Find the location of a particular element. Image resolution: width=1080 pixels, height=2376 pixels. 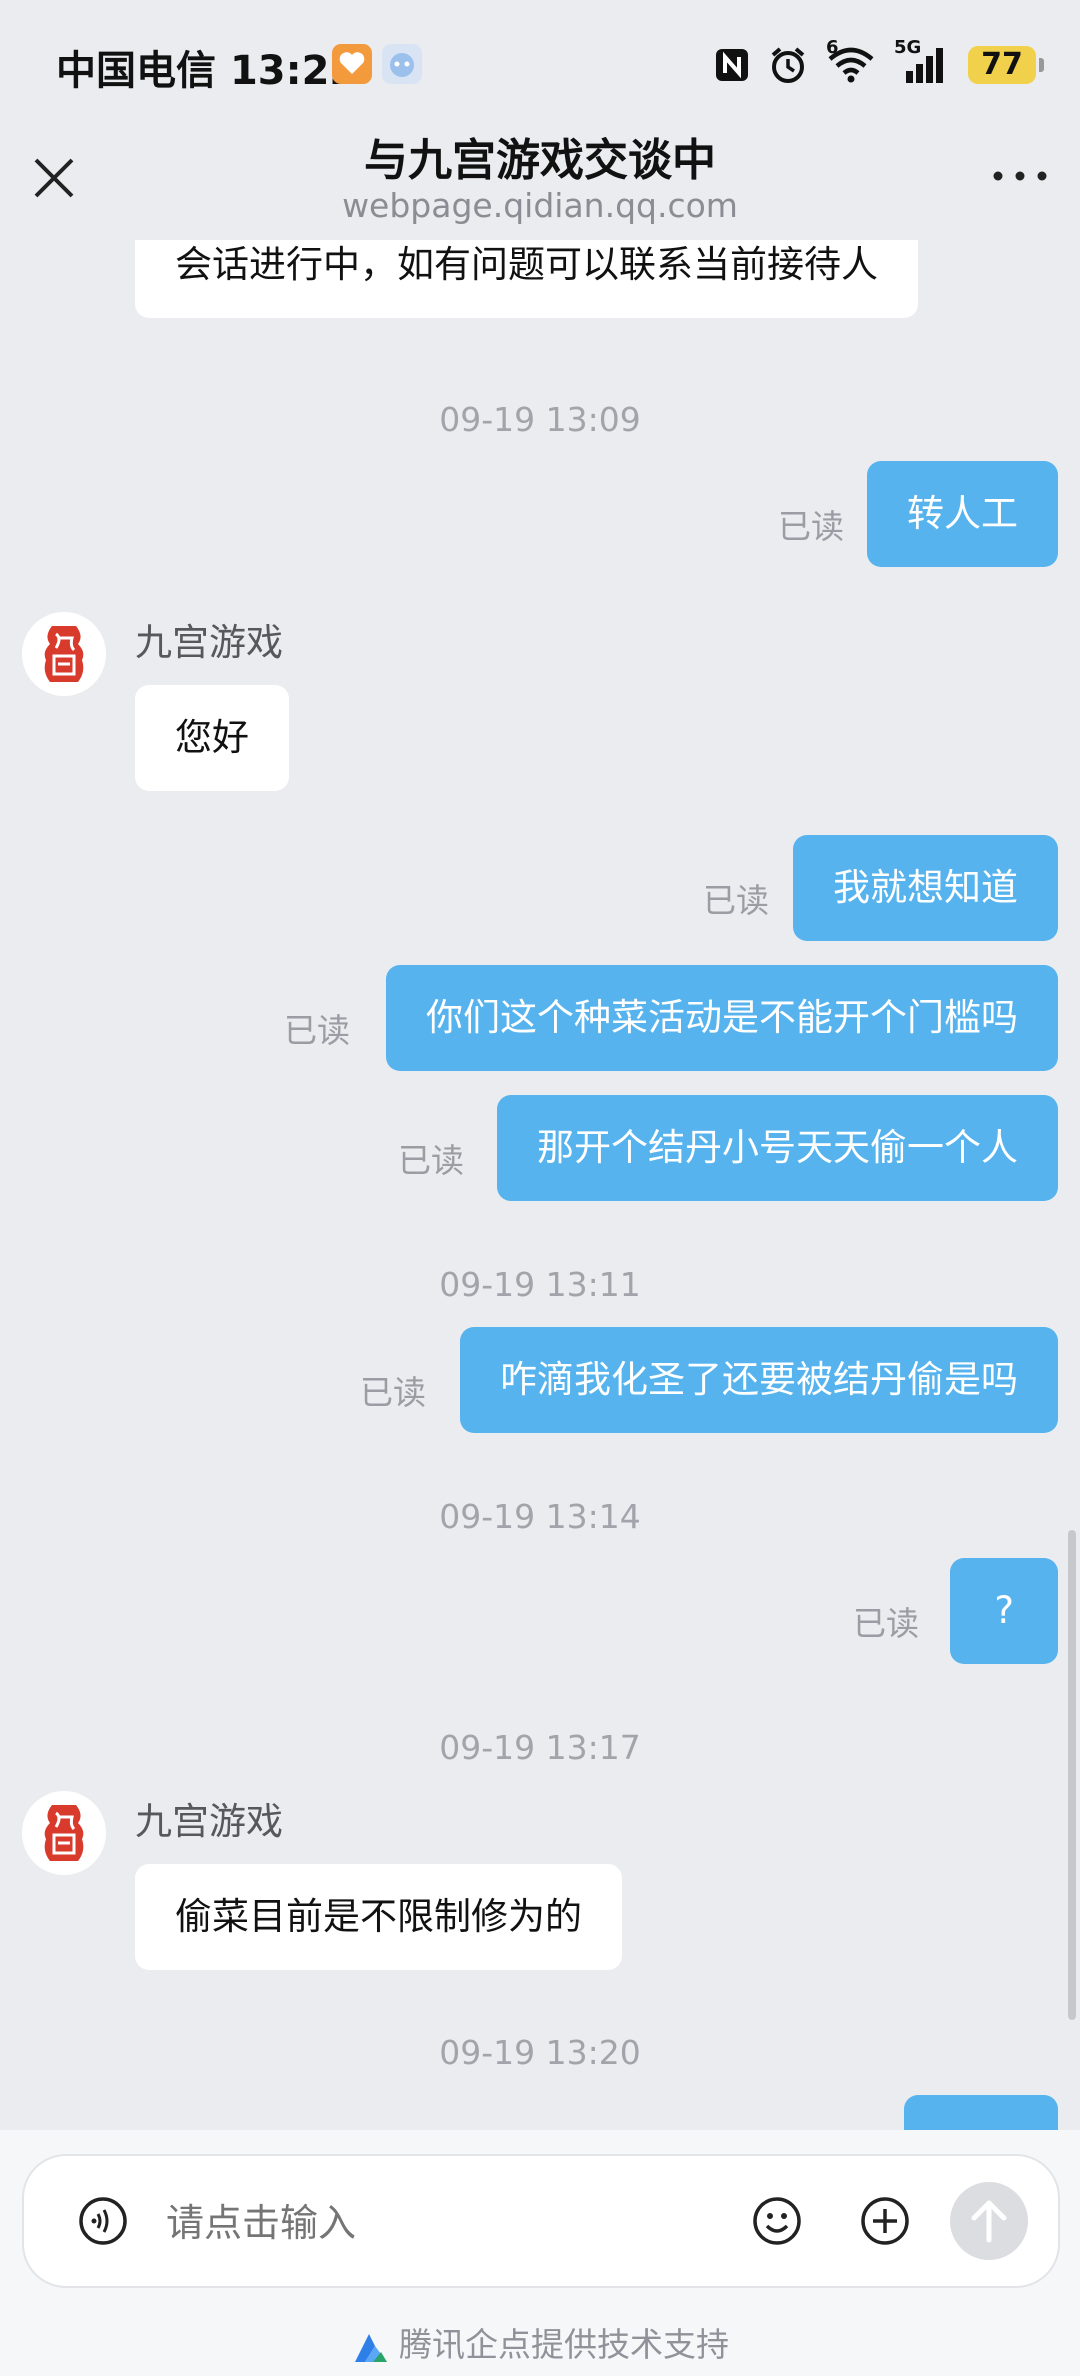

powered-by-footer: 腾讯企点提供技术支持 is located at coordinates (540, 2342).